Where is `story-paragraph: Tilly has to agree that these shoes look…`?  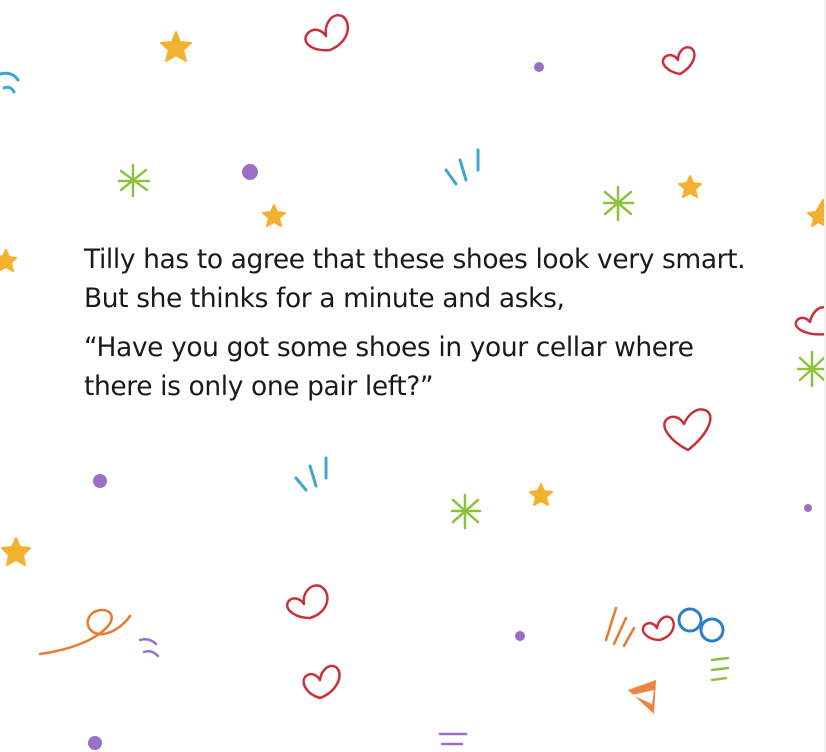
story-paragraph: Tilly has to agree that these shoes look… is located at coordinates (415, 279).